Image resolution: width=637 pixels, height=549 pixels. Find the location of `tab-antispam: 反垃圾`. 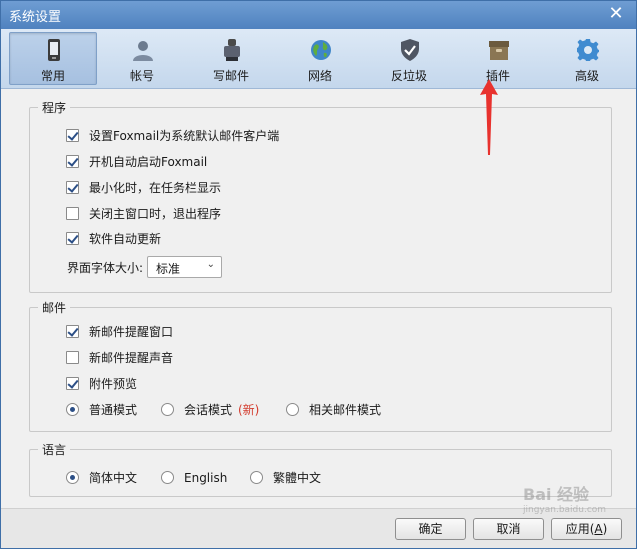

tab-antispam: 反垃圾 is located at coordinates (409, 58).